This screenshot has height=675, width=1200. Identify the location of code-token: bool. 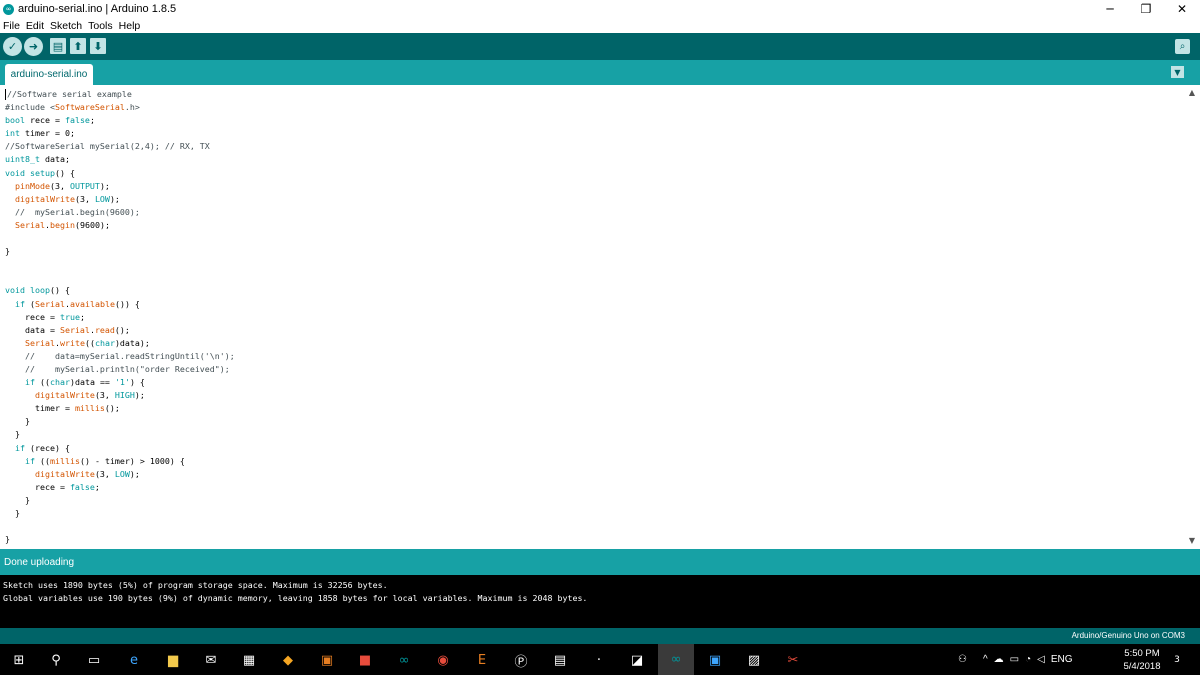
(15, 120).